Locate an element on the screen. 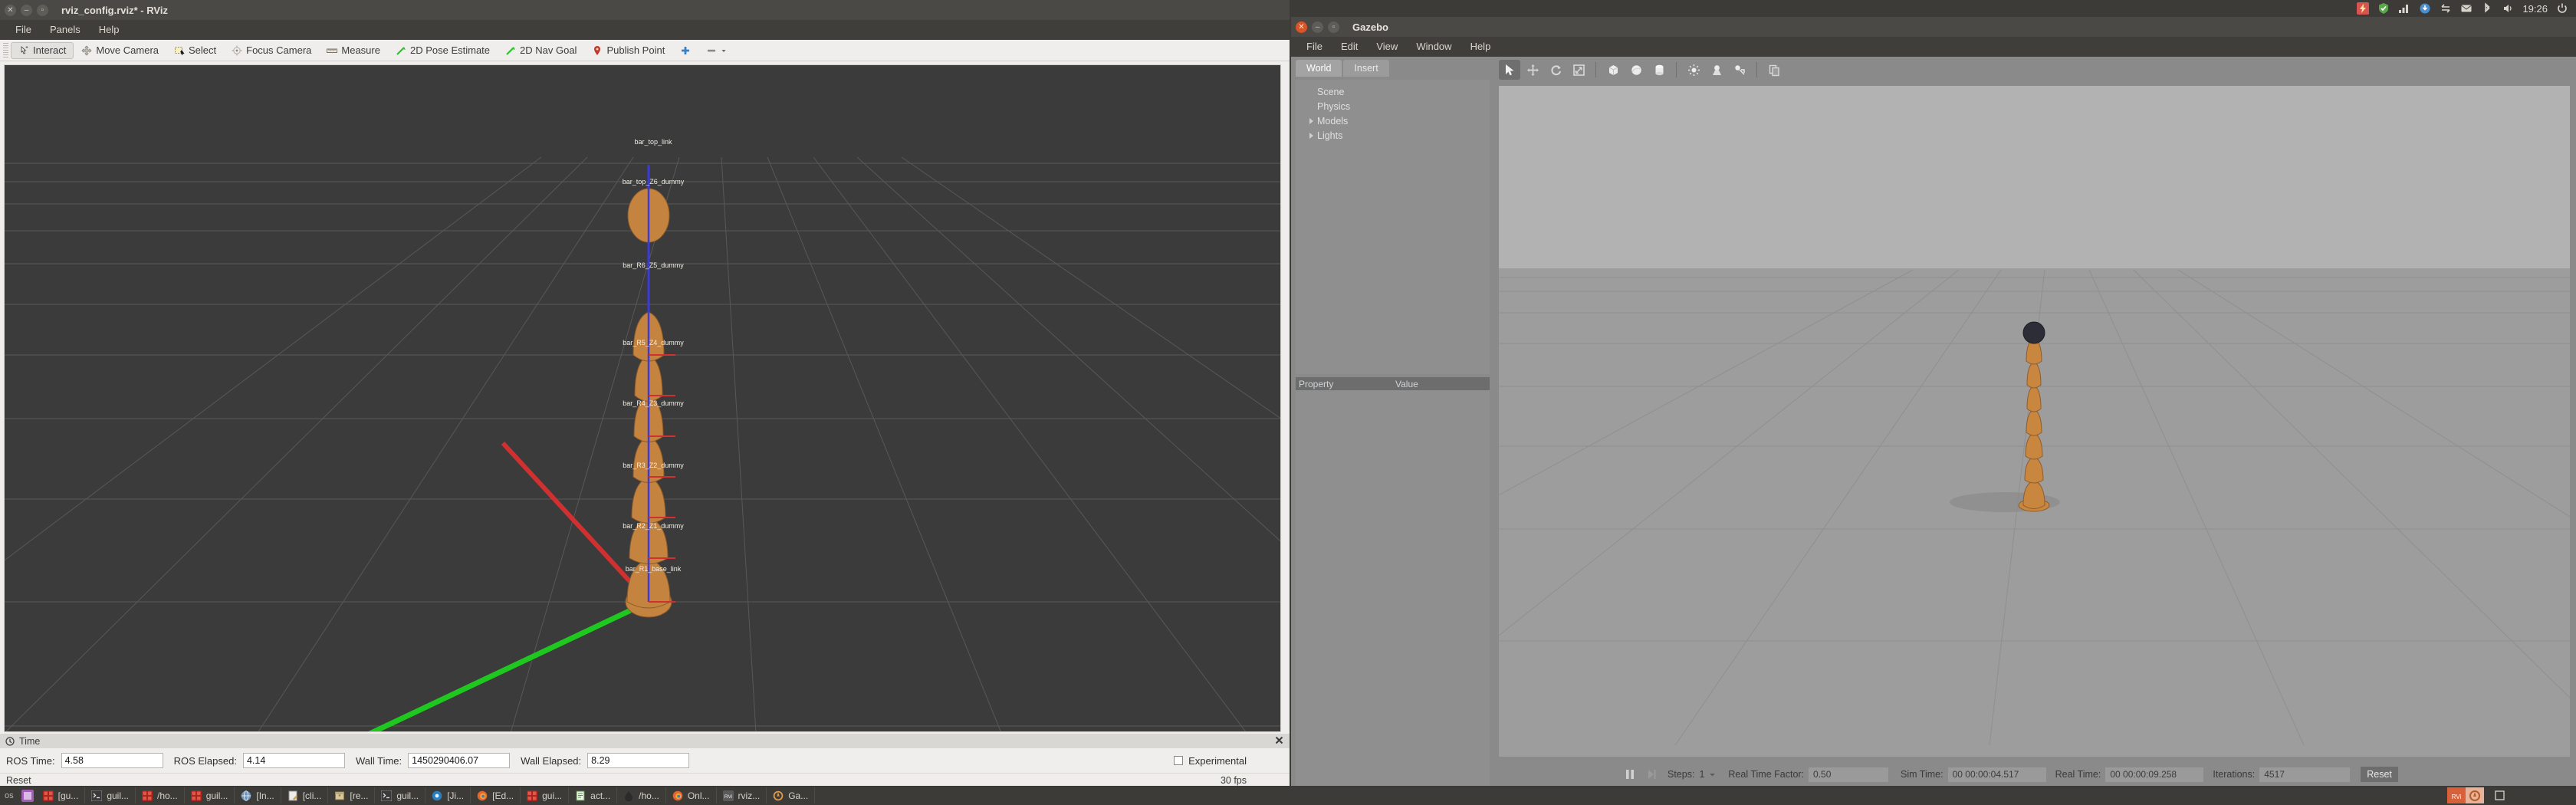 This screenshot has width=2576, height=805. menu-help: Help is located at coordinates (110, 30).